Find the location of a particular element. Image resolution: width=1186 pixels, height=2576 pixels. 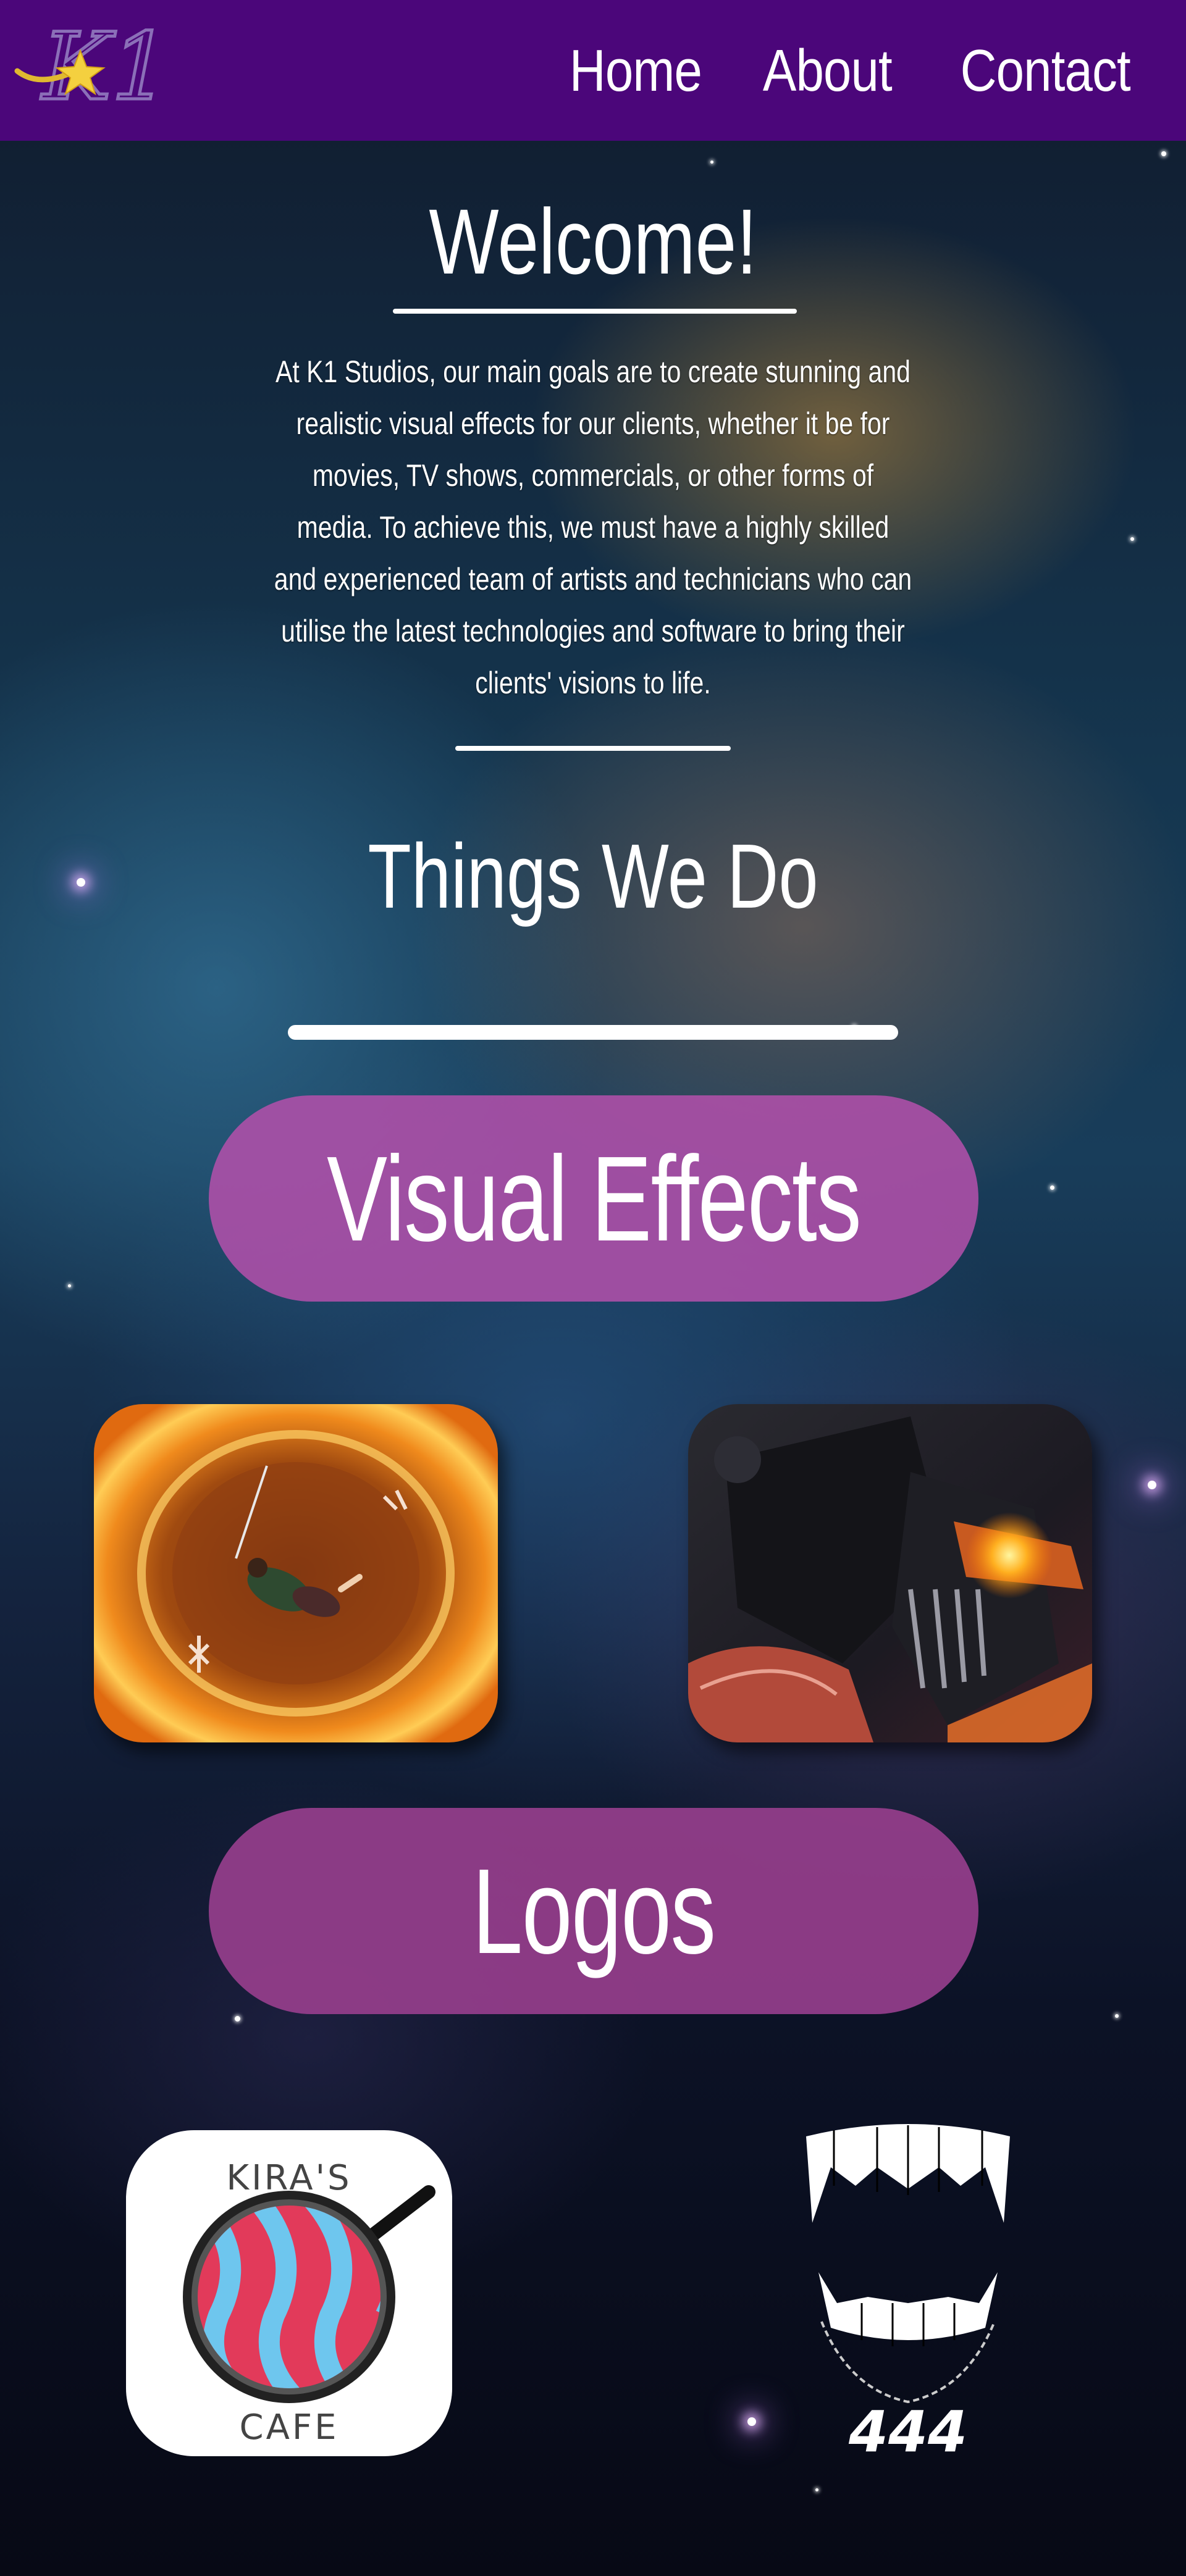

444-fangs-logo: 444 is located at coordinates (908, 2291).